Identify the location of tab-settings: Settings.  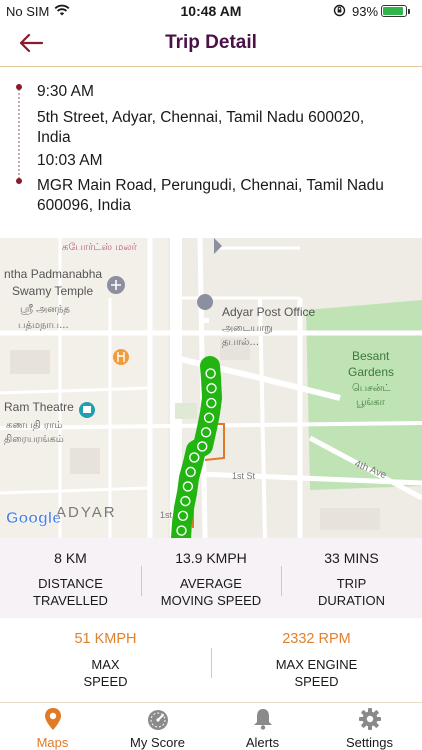
(369, 726).